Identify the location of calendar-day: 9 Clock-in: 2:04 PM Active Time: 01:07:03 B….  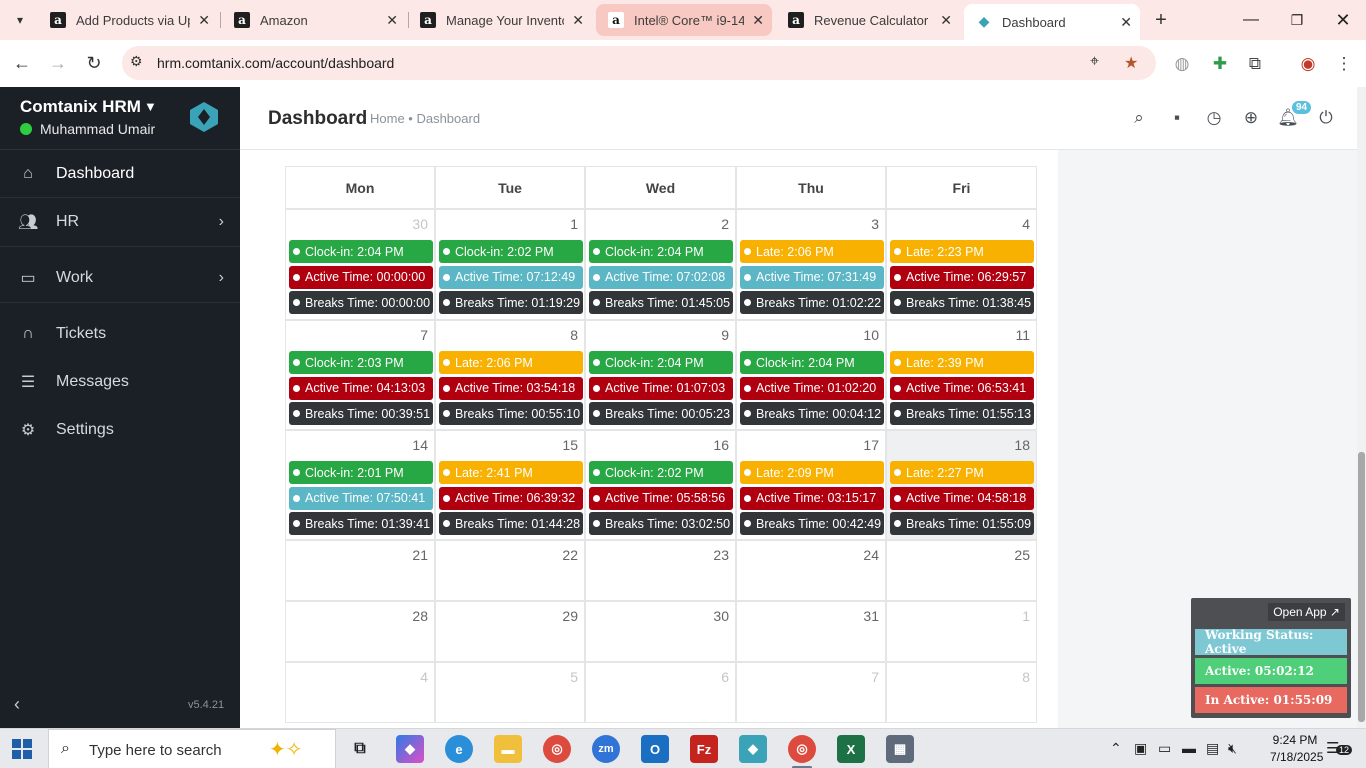
(660, 375).